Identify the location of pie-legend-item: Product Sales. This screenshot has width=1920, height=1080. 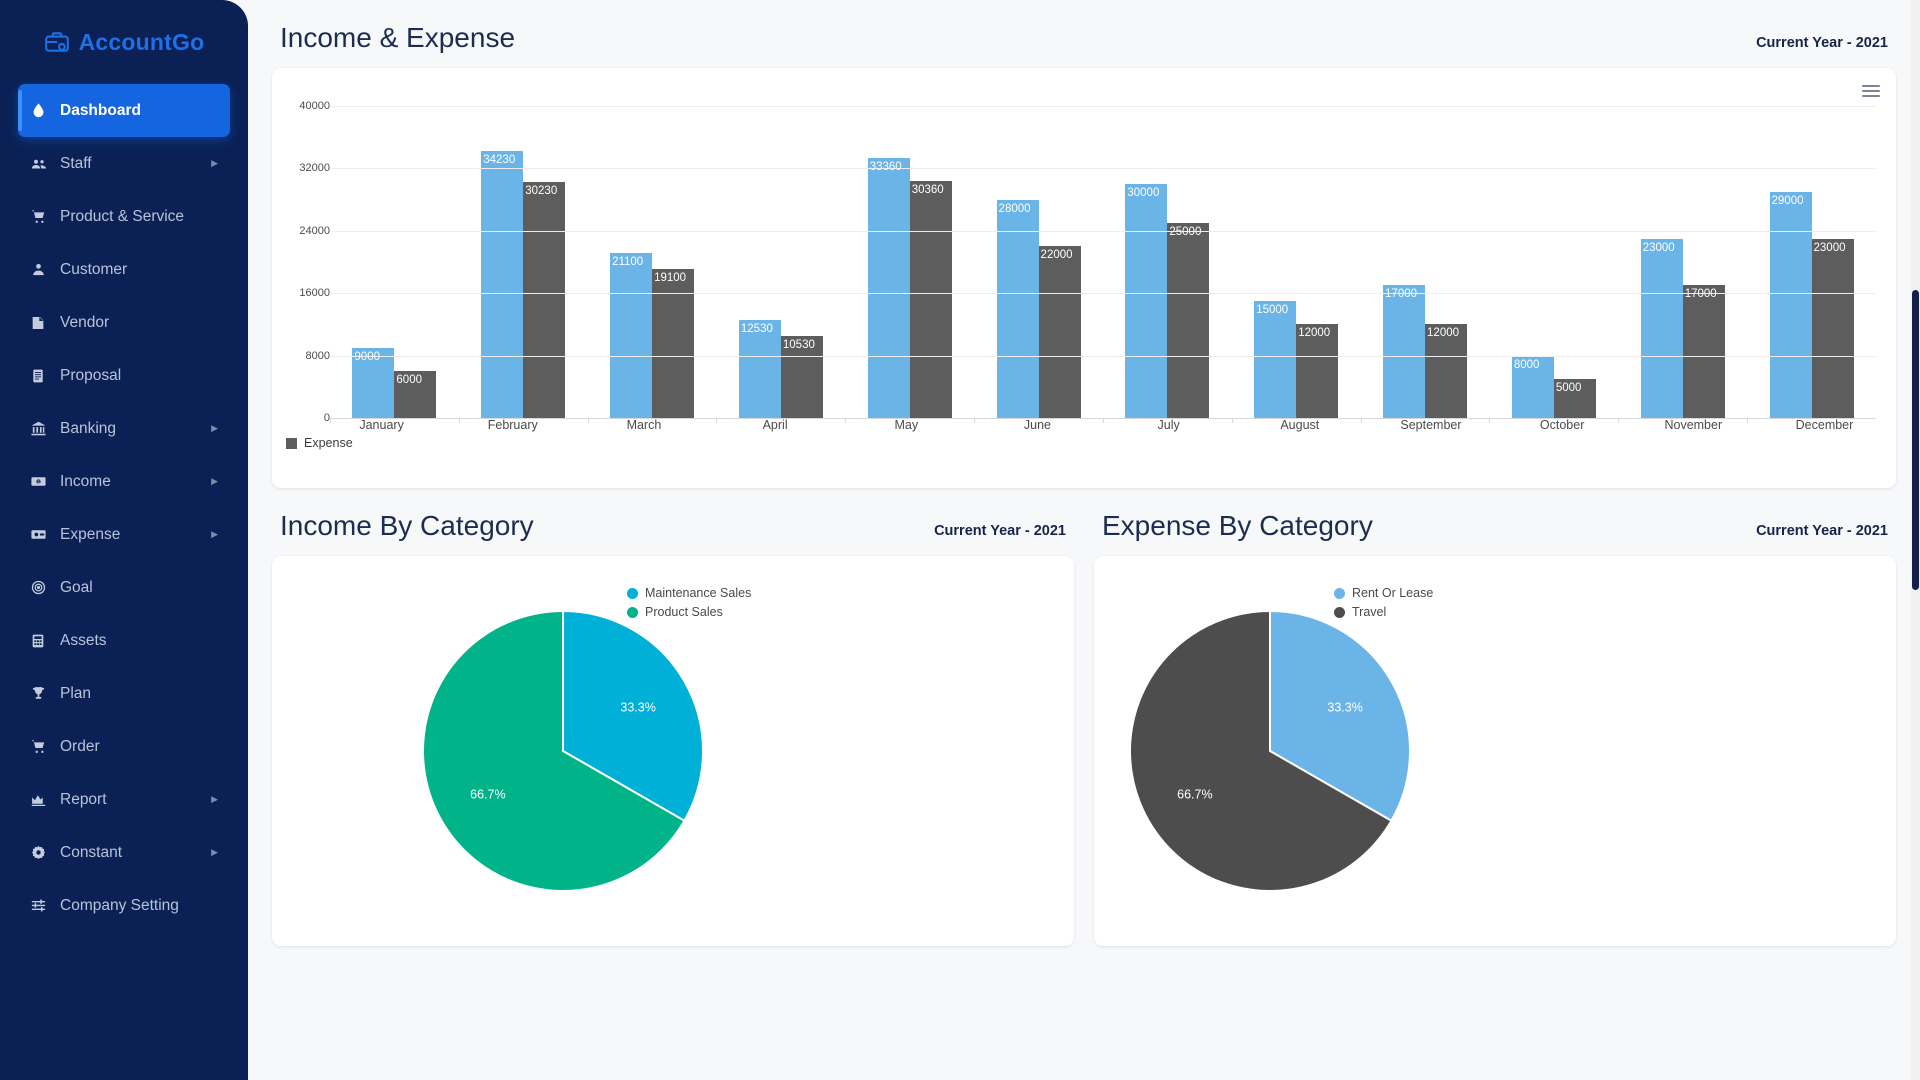
(689, 612).